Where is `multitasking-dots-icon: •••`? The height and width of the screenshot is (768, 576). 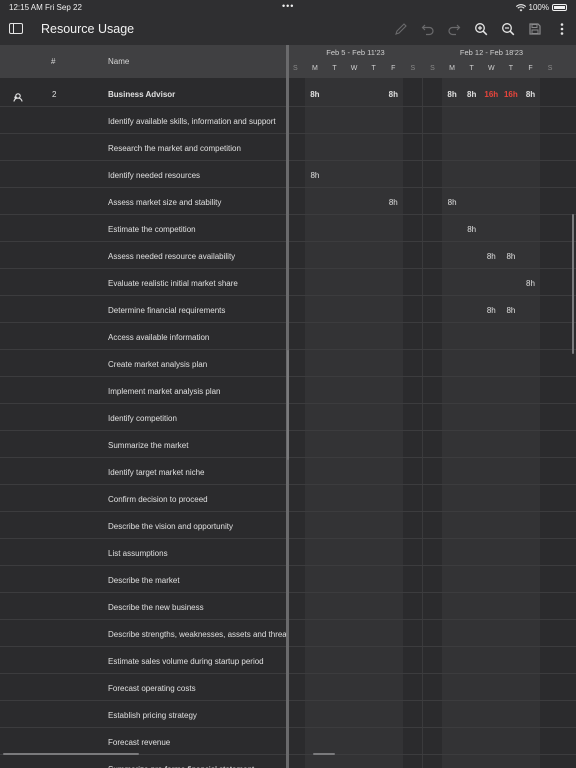 multitasking-dots-icon: ••• is located at coordinates (288, 6).